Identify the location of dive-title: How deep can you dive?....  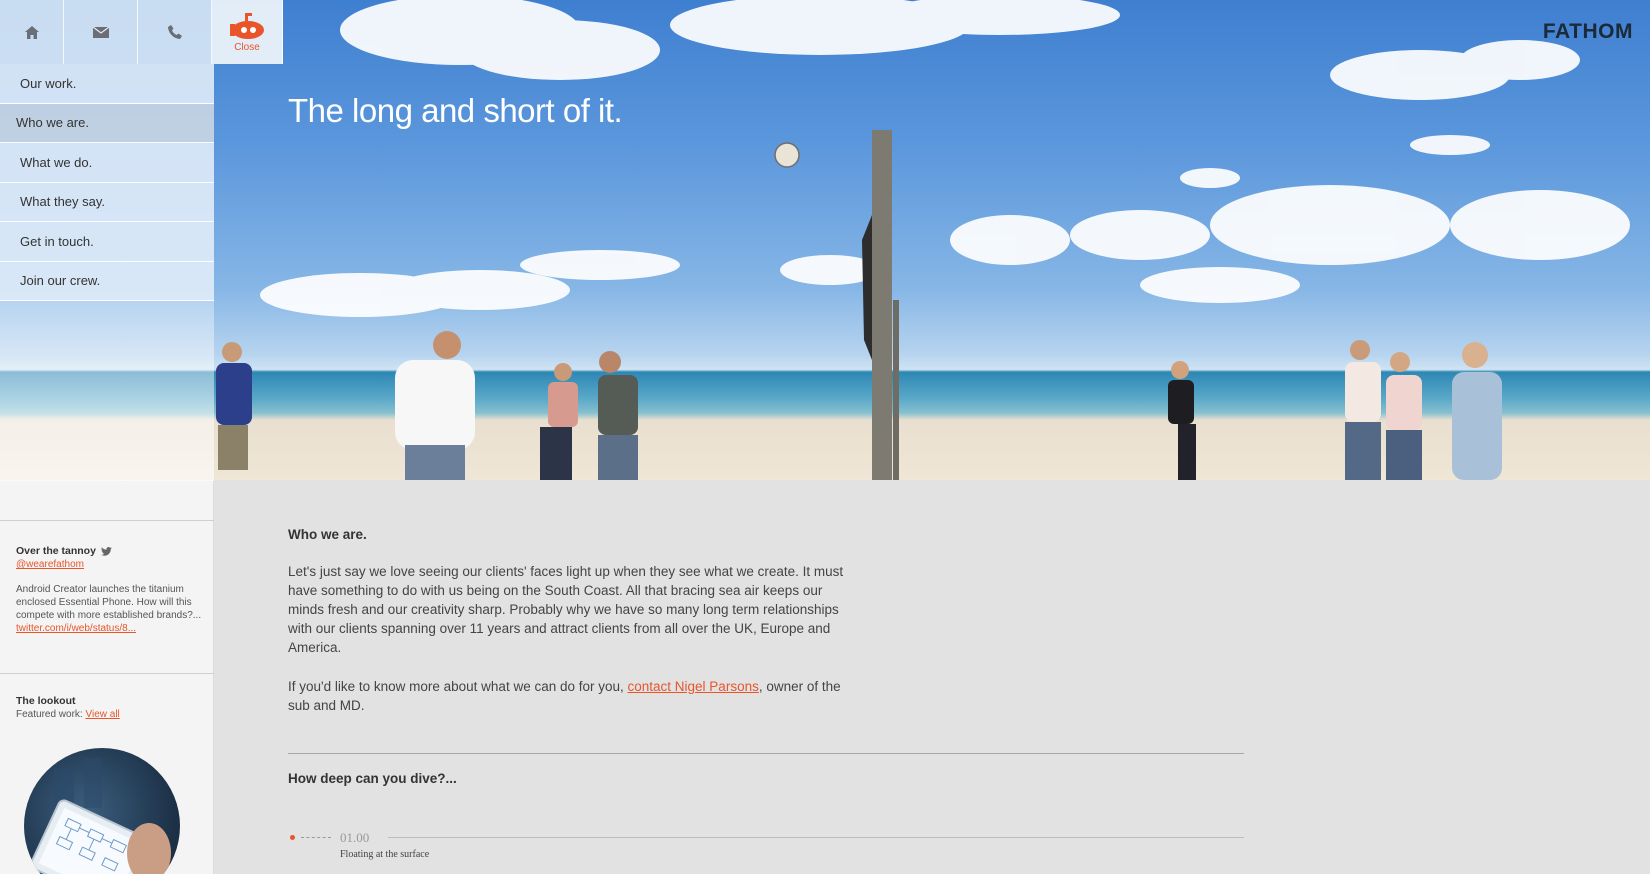
(372, 778).